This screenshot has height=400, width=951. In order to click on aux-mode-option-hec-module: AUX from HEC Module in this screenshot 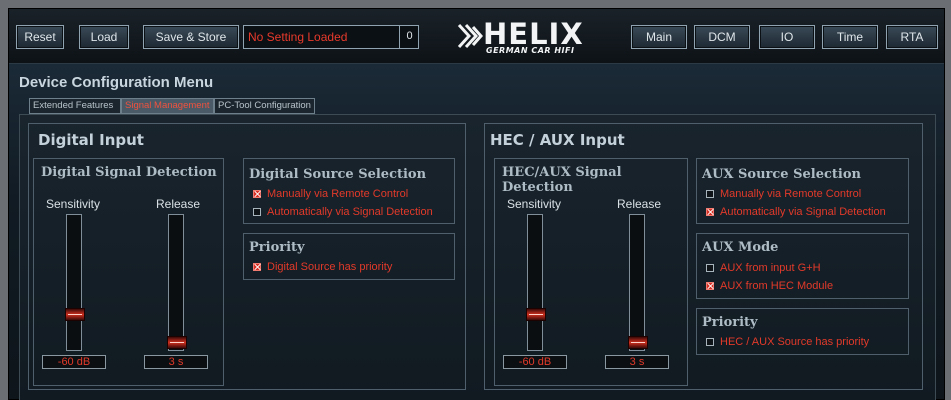, I will do `click(769, 286)`.